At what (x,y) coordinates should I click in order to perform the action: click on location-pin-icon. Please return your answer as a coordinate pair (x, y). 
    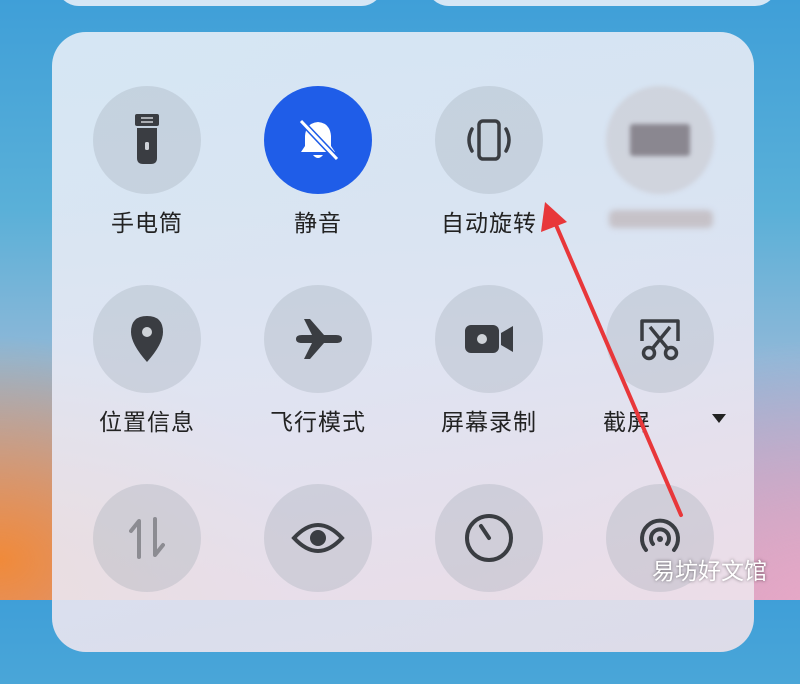
    Looking at the image, I should click on (147, 339).